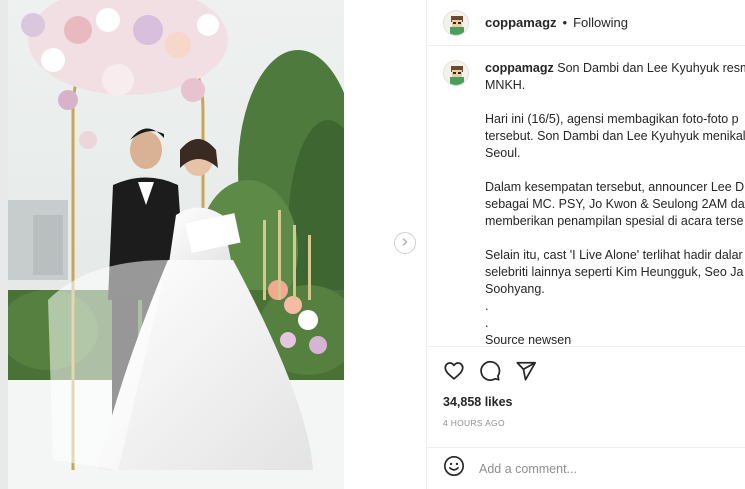  Describe the element at coordinates (586, 387) in the screenshot. I see `post-actions: 34,858 likes 4 HOURS AGO` at that location.